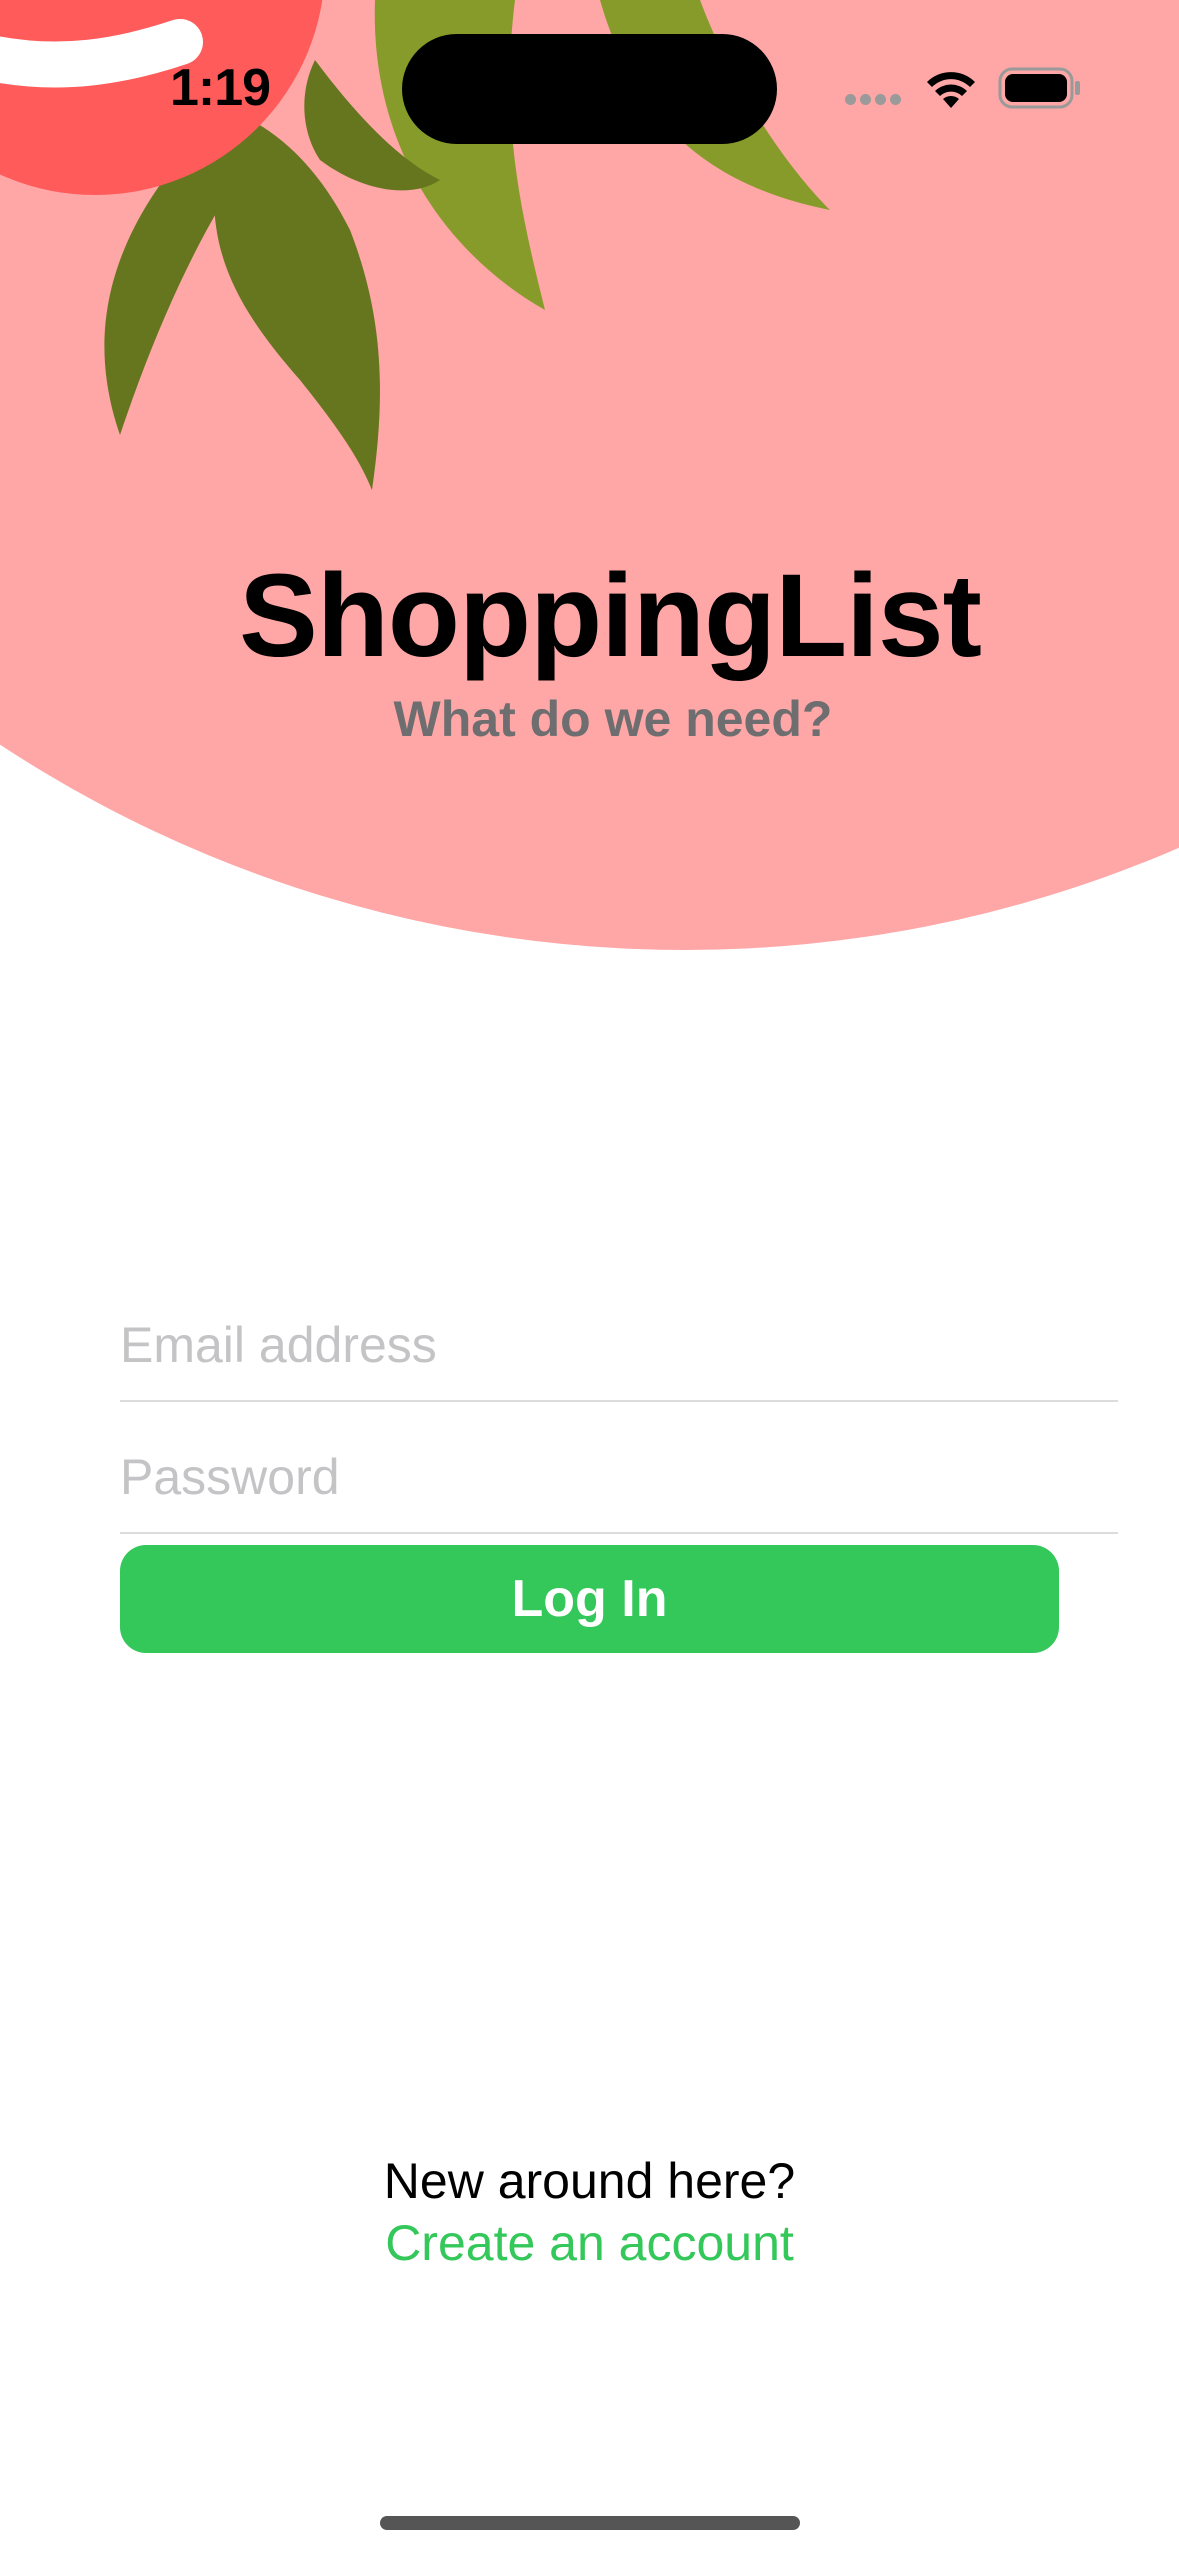 The image size is (1179, 2556). What do you see at coordinates (101, 53) in the screenshot?
I see `tomato-highlight-shape` at bounding box center [101, 53].